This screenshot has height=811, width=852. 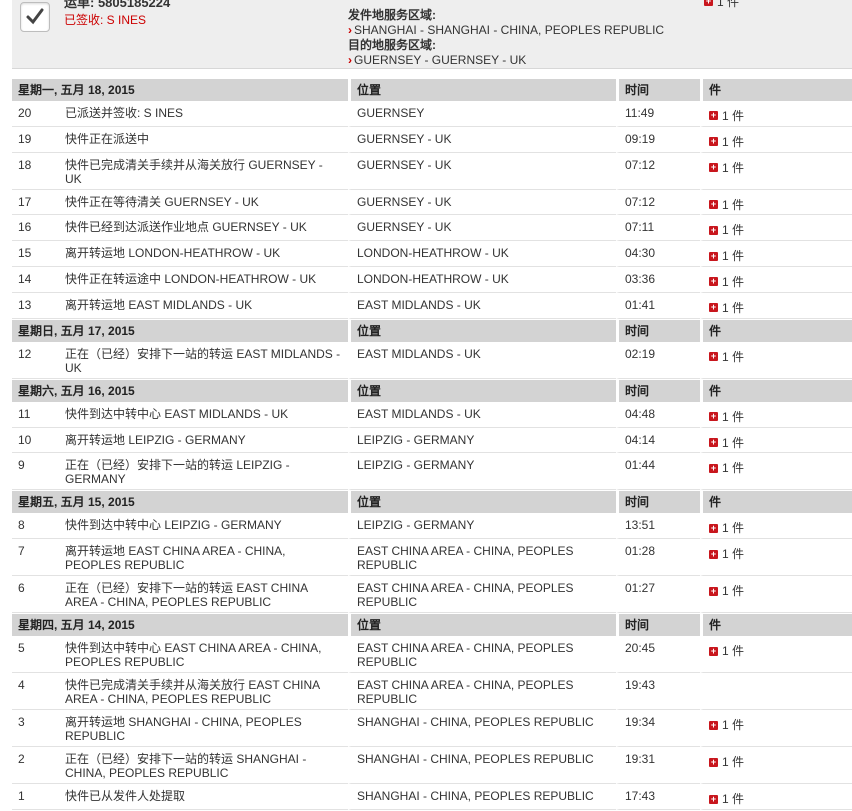 I want to click on day-date: 星期四, 五月 14, 2015, so click(x=180, y=625).